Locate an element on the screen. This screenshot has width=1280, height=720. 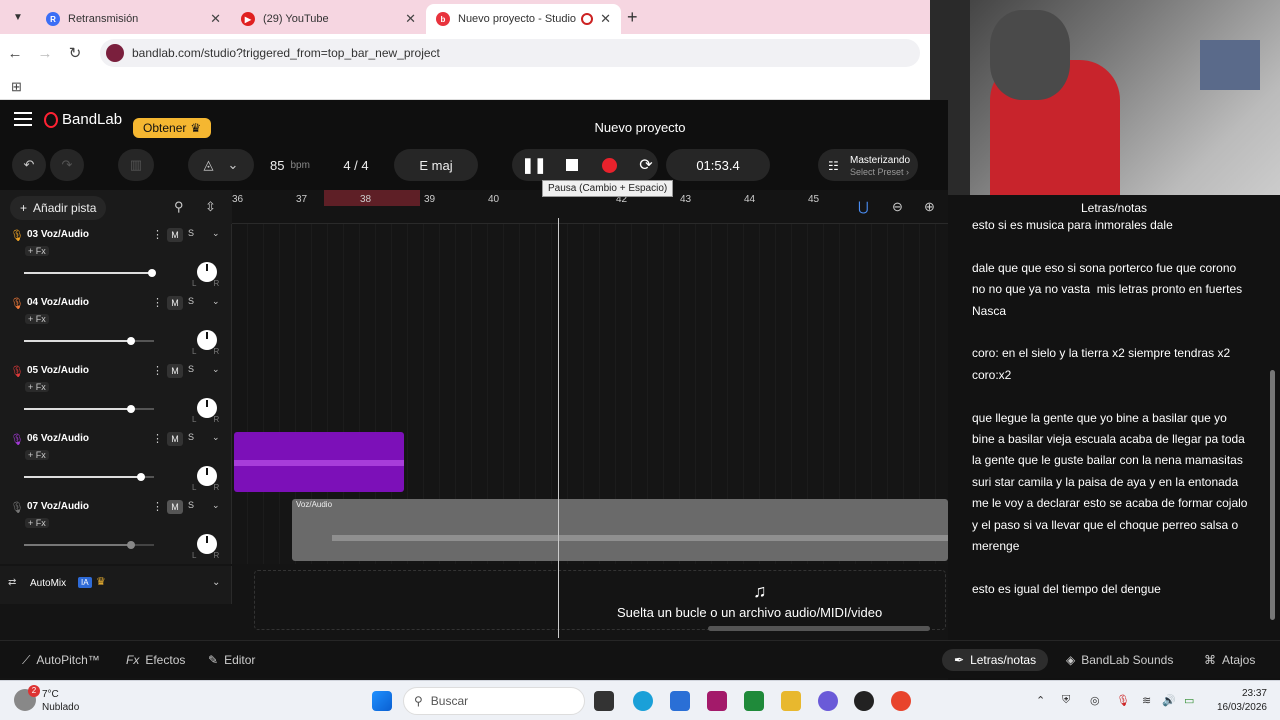
folder-icon is located at coordinates (791, 701).